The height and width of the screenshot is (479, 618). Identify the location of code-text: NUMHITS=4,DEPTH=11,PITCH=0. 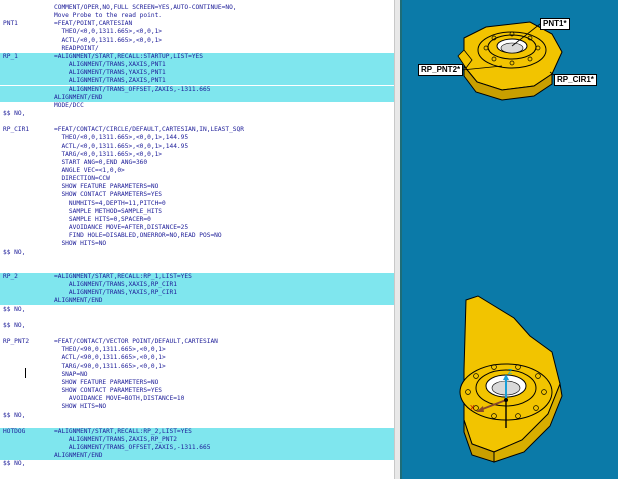
(110, 203).